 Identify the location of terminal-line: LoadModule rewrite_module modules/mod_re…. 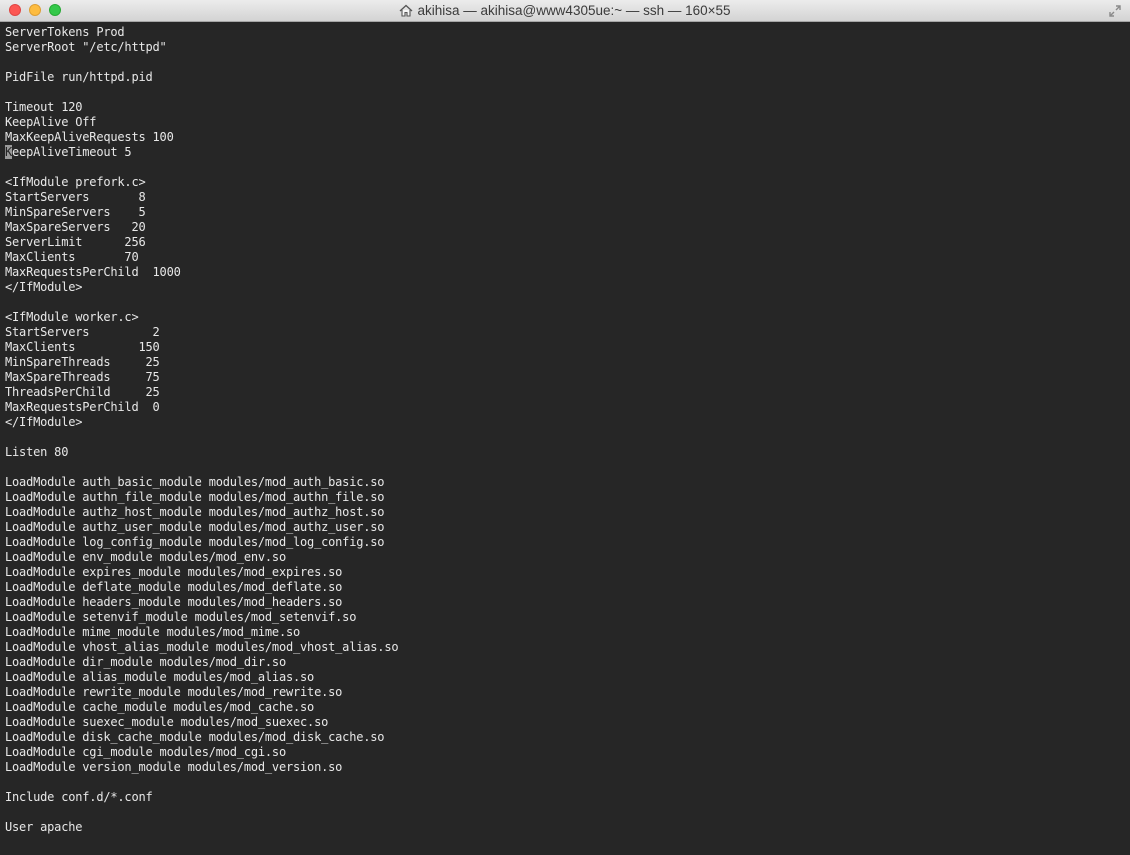
(174, 692).